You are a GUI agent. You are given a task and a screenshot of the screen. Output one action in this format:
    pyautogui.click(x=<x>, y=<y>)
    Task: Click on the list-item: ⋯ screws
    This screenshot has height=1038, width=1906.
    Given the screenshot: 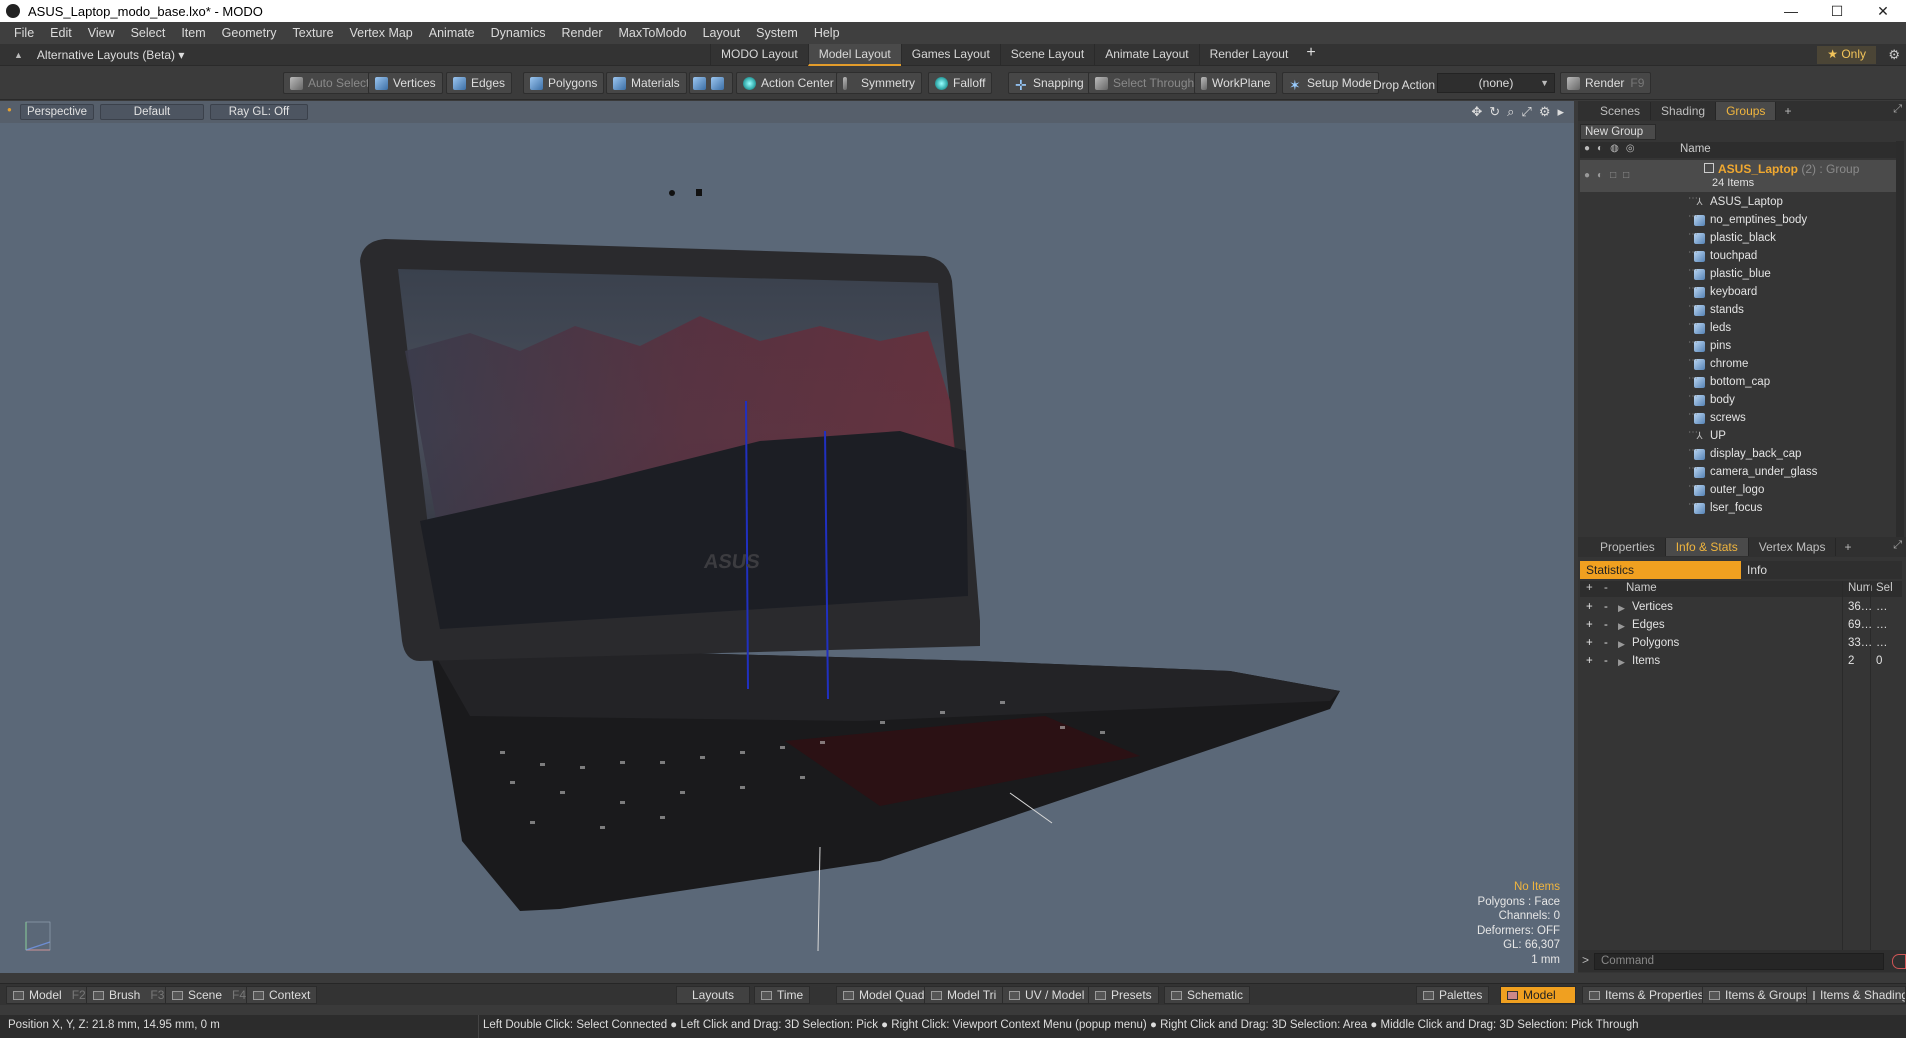 What is the action you would take?
    pyautogui.click(x=1741, y=418)
    